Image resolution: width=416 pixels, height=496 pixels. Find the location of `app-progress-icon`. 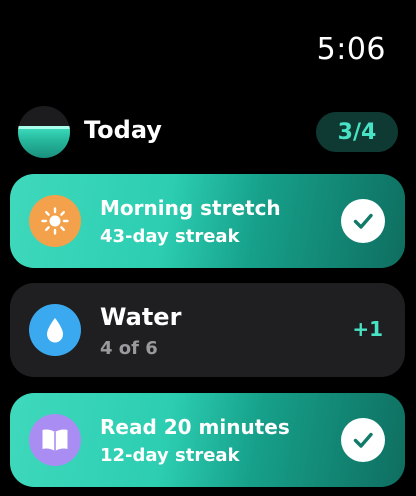

app-progress-icon is located at coordinates (44, 132).